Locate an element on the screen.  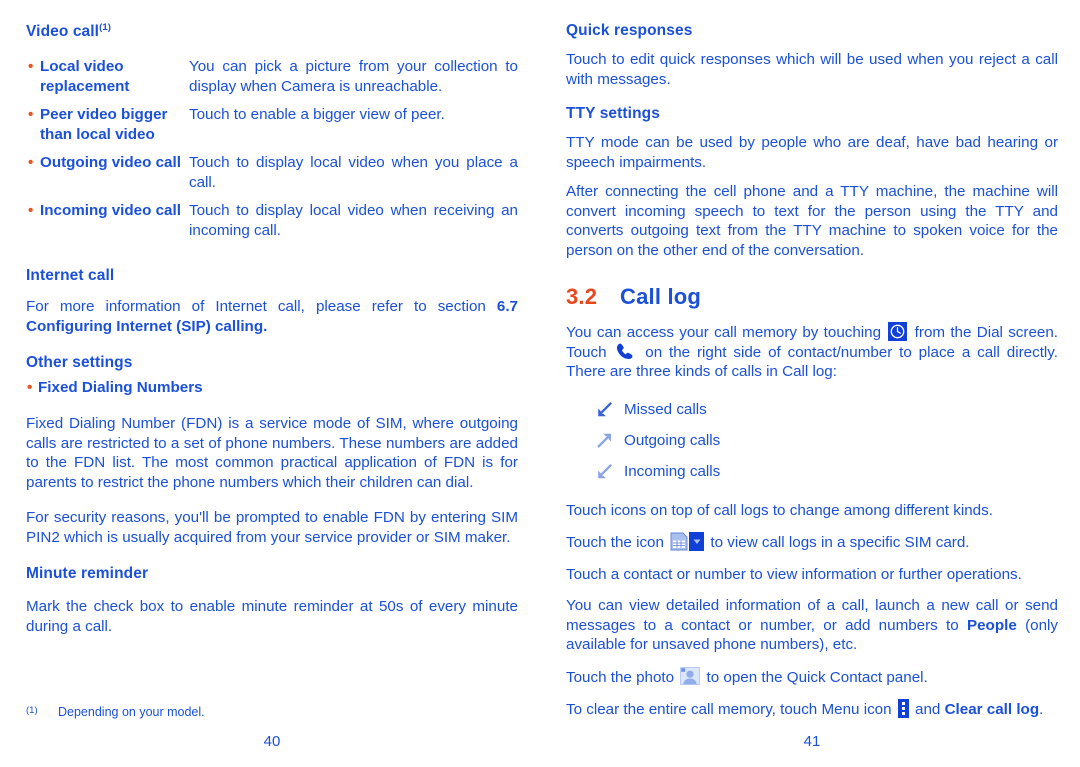
call-log-photo-a: Touch the photo is located at coordinates (622, 677).